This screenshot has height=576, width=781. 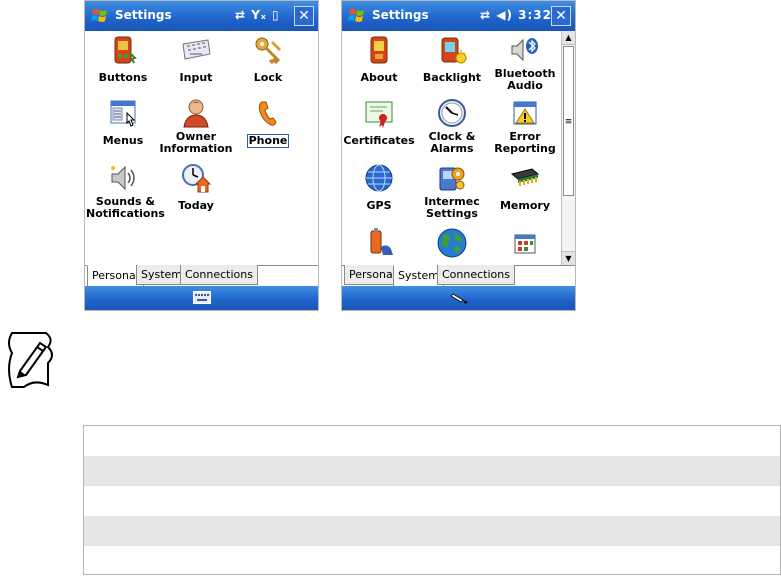 I want to click on keyboard-sip-icon, so click(x=202, y=297).